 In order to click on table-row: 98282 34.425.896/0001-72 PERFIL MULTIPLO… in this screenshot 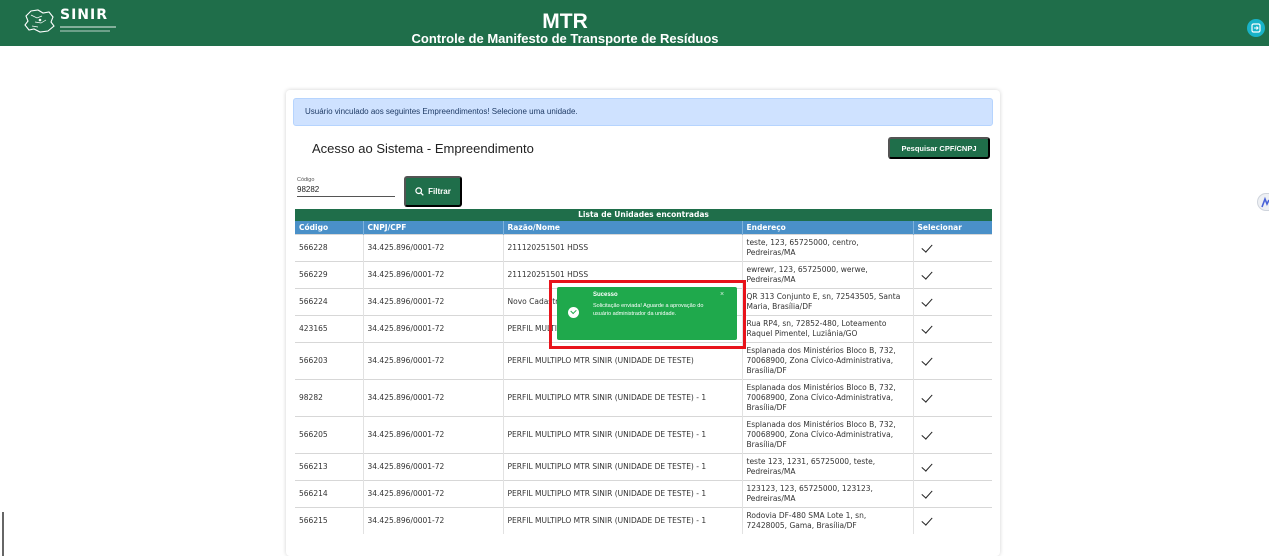, I will do `click(643, 397)`.